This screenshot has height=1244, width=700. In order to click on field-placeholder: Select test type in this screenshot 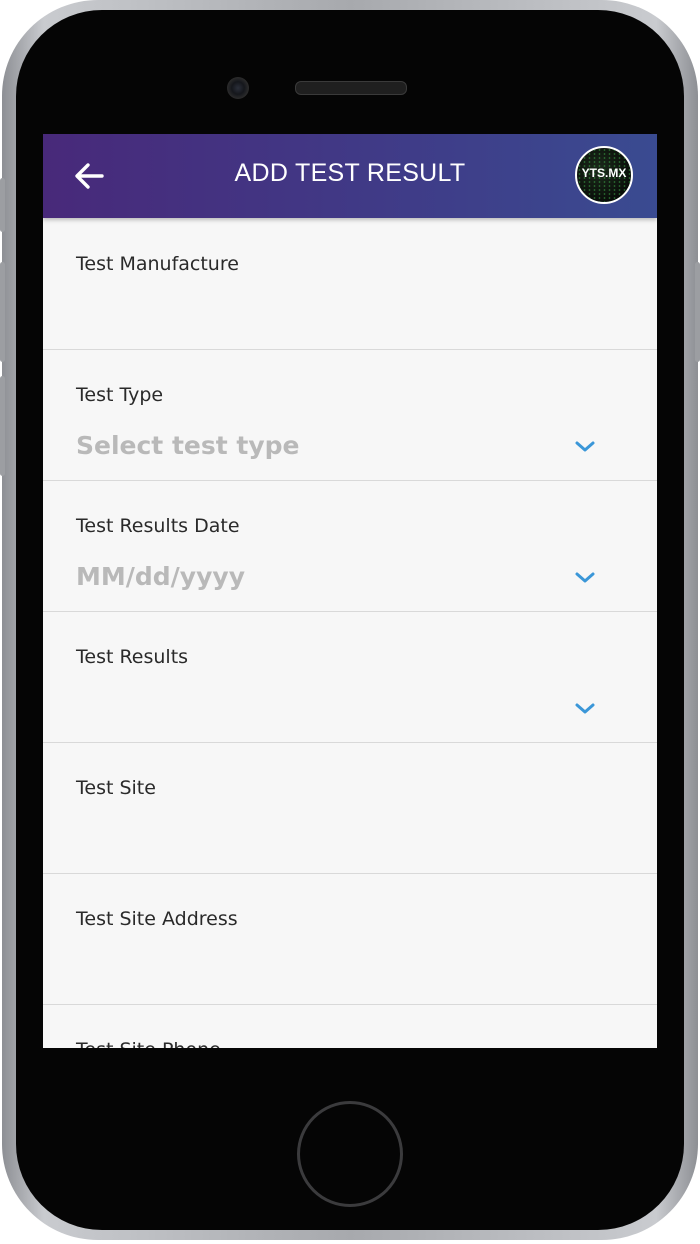, I will do `click(188, 445)`.